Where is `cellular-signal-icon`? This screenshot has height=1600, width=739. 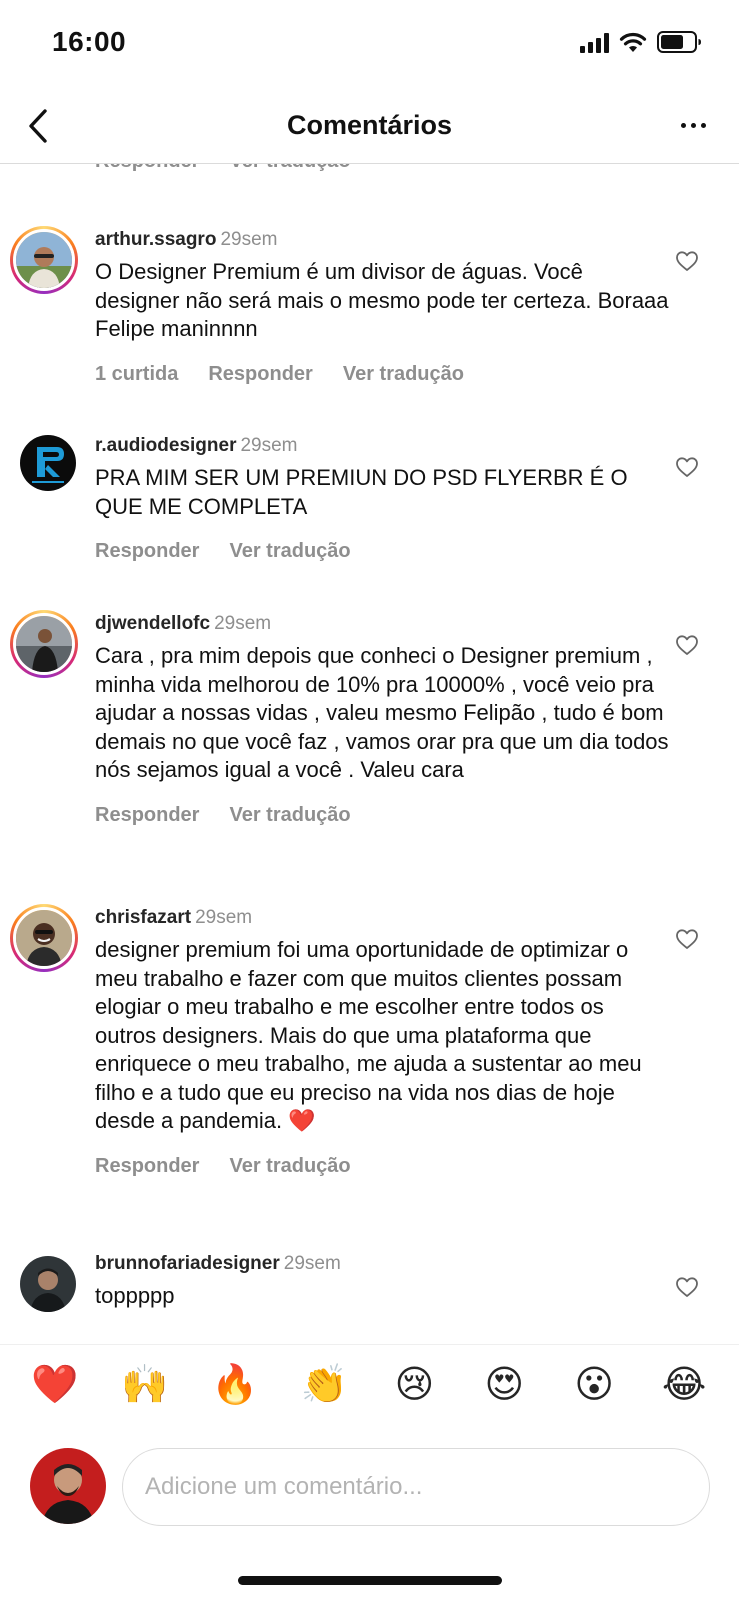
cellular-signal-icon is located at coordinates (594, 42).